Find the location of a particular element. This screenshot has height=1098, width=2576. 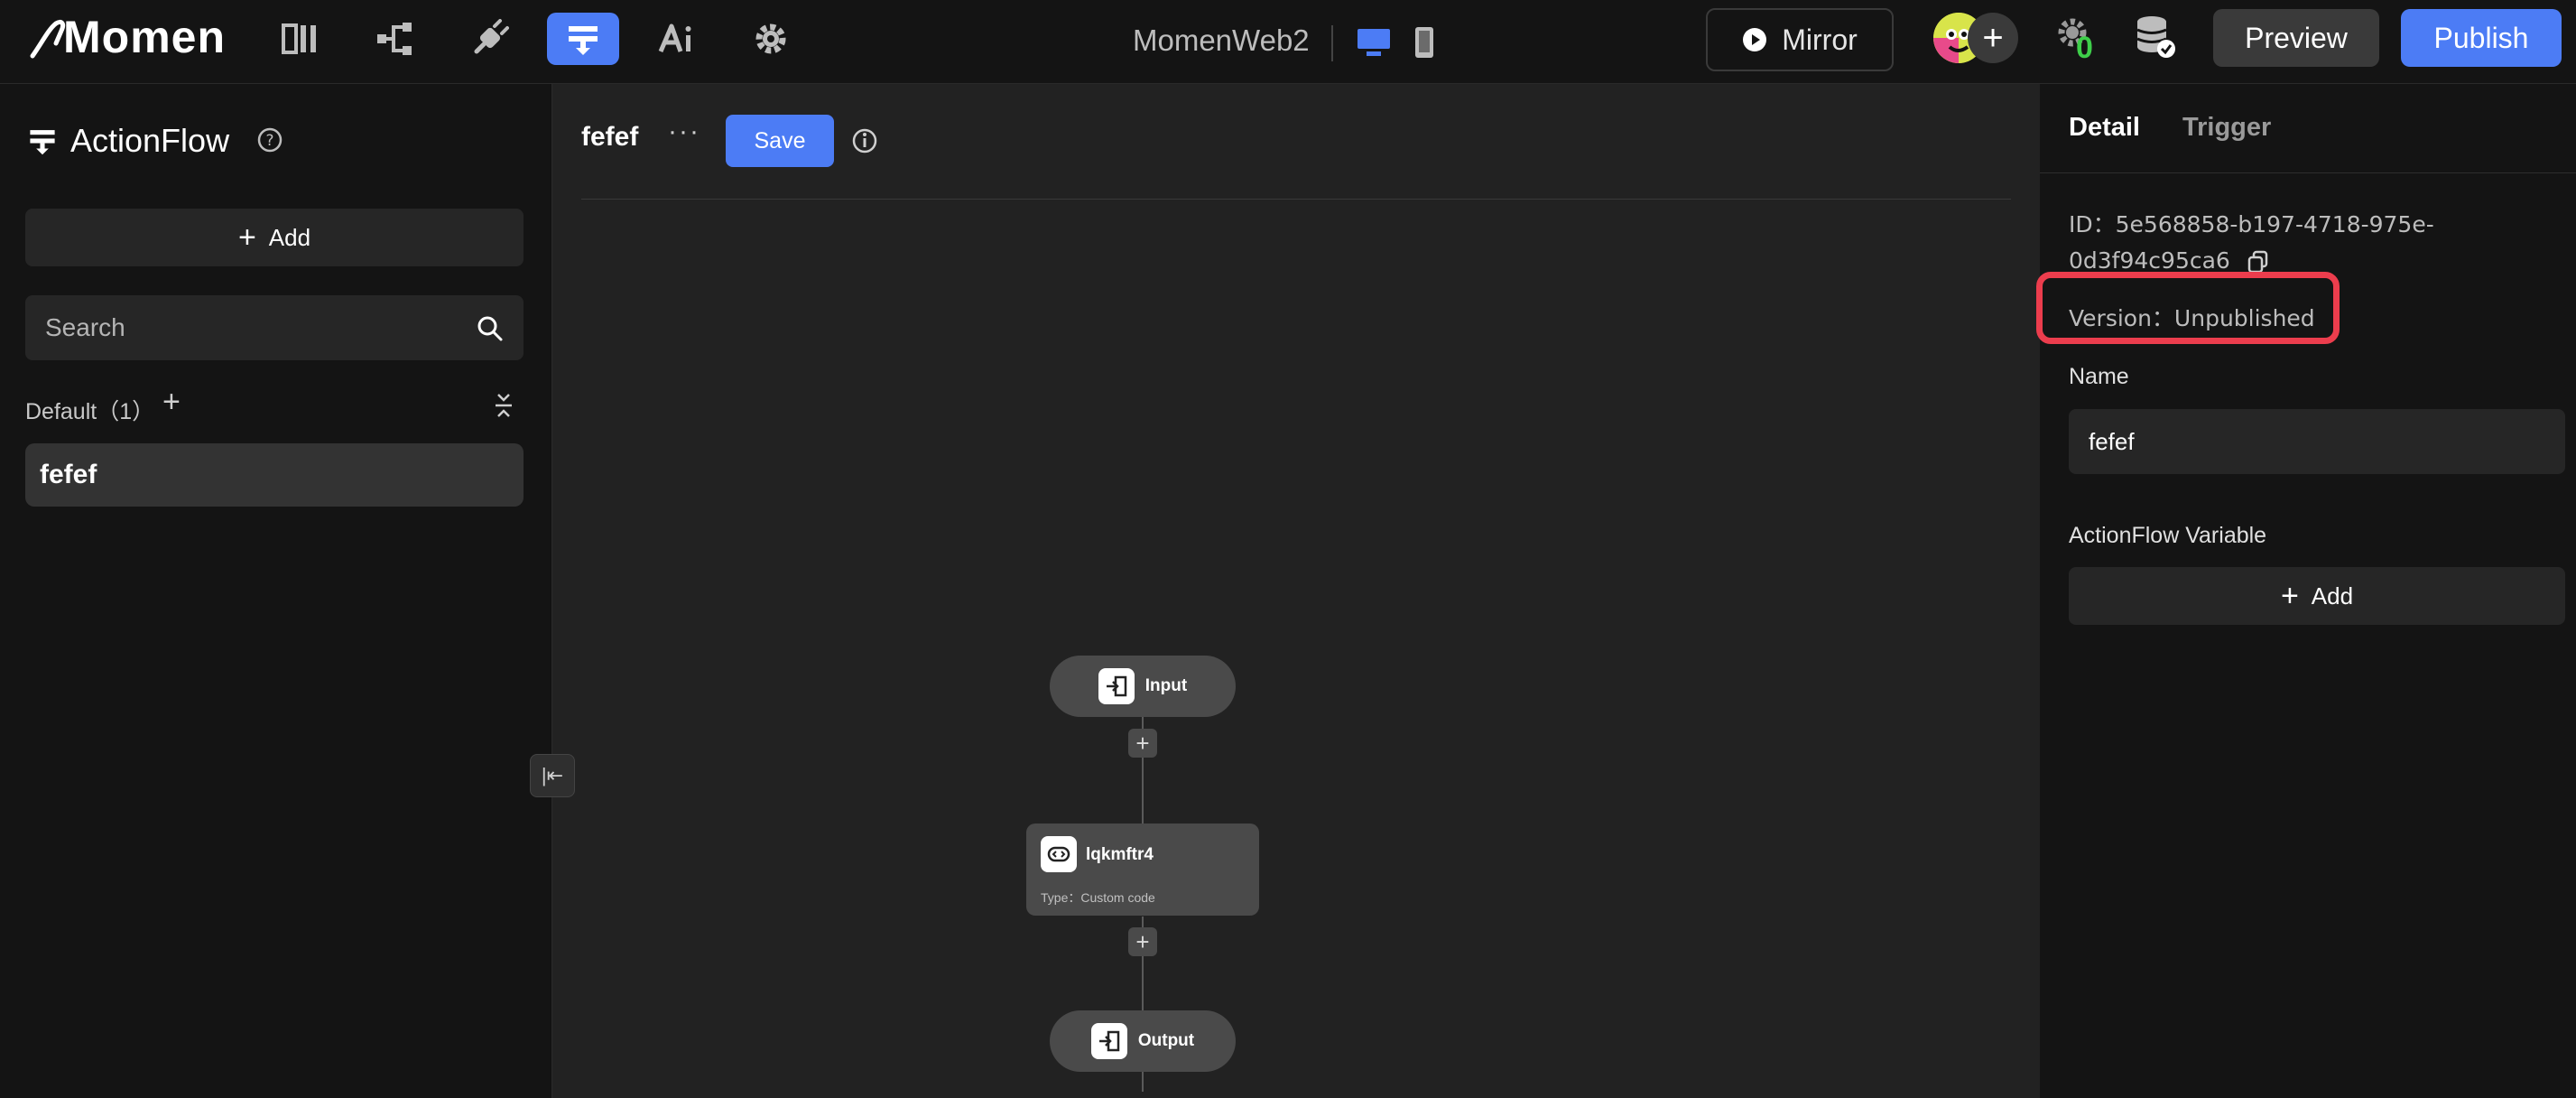

database-status-icon is located at coordinates (2155, 39).